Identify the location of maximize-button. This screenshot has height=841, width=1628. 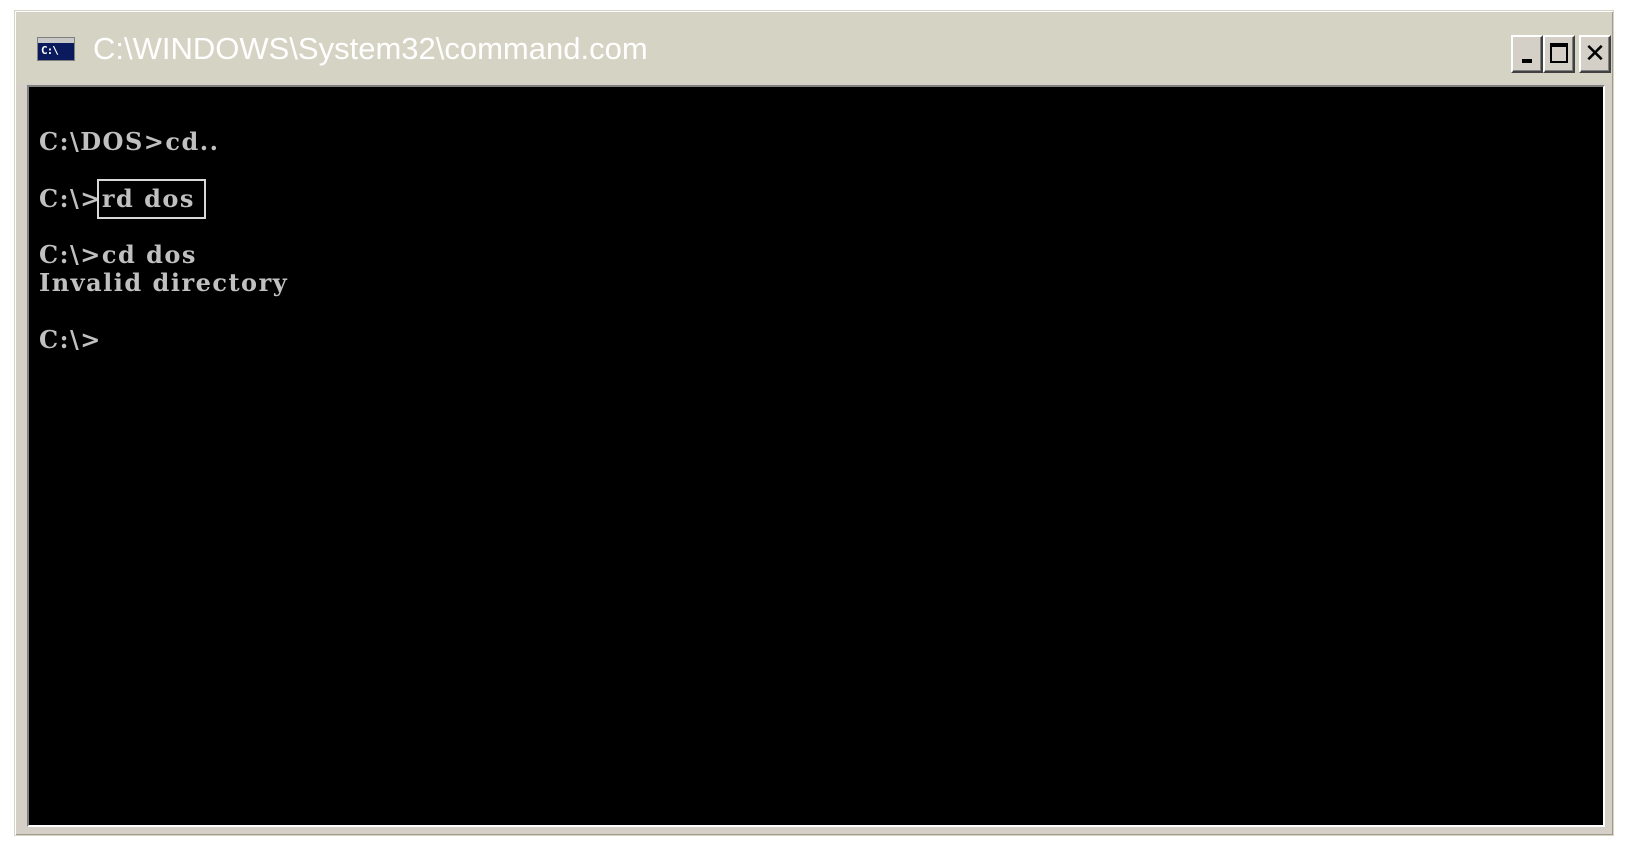
(1559, 54).